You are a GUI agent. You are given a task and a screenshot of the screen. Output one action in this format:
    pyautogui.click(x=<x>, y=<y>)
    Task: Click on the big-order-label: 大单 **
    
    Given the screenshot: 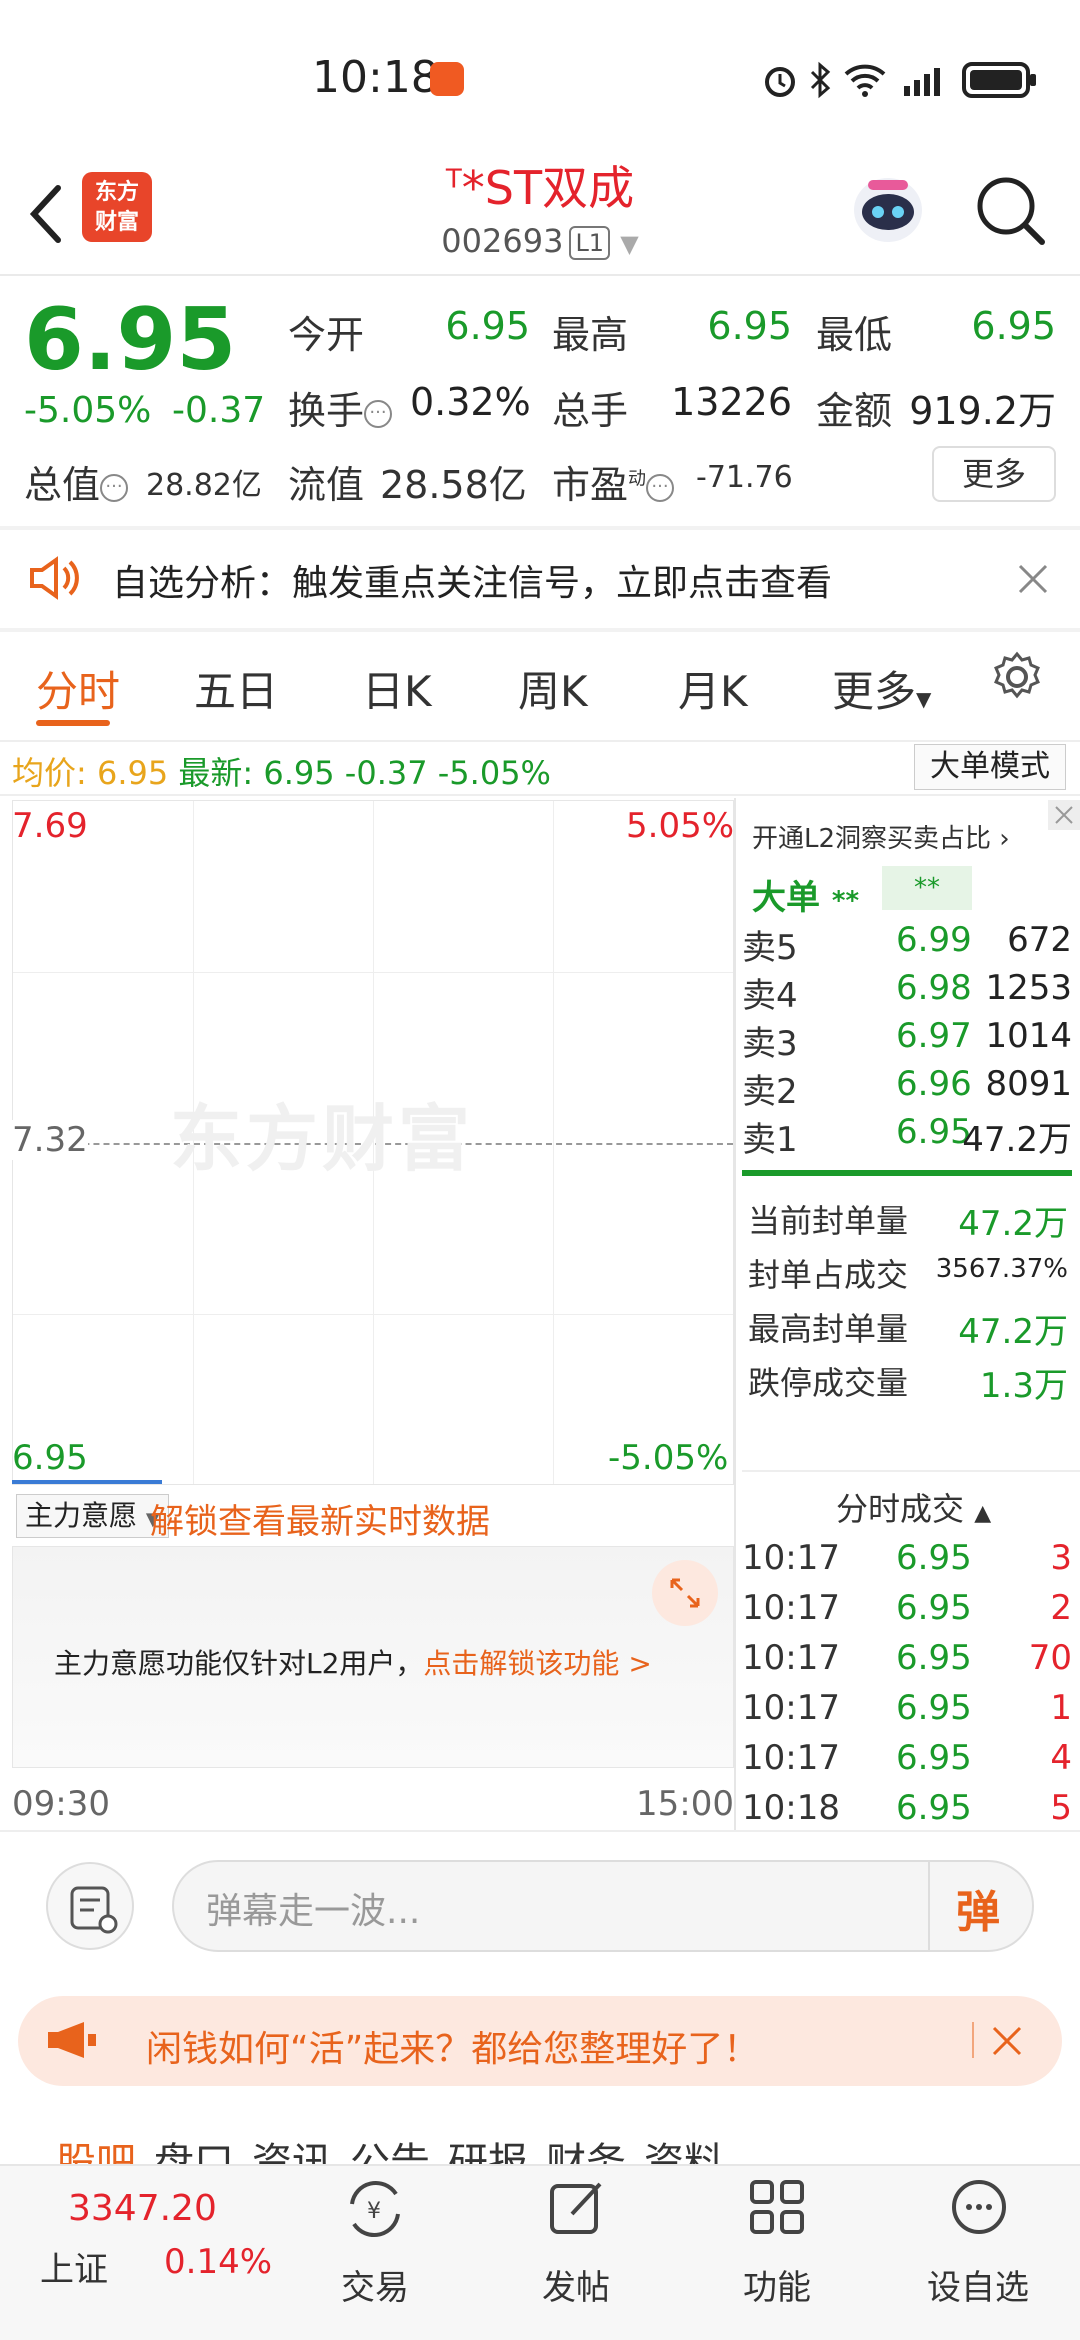 What is the action you would take?
    pyautogui.click(x=806, y=898)
    